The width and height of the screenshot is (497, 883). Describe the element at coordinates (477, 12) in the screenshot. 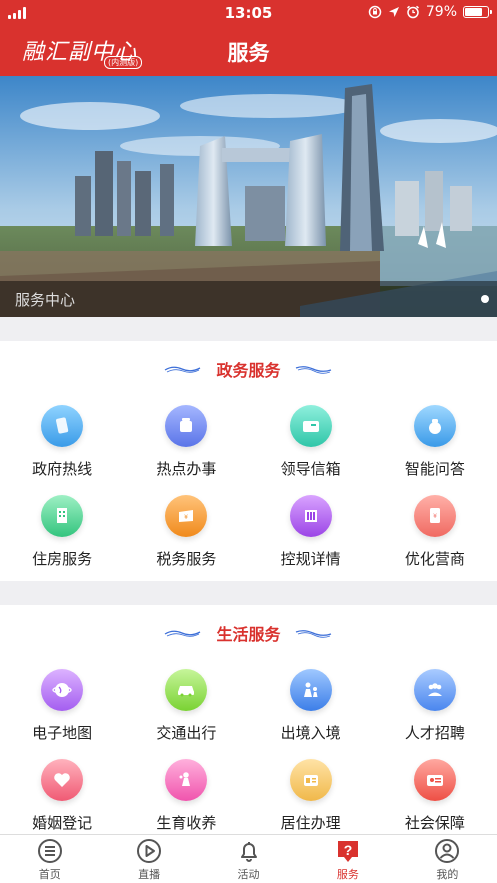

I see `battery-icon` at that location.